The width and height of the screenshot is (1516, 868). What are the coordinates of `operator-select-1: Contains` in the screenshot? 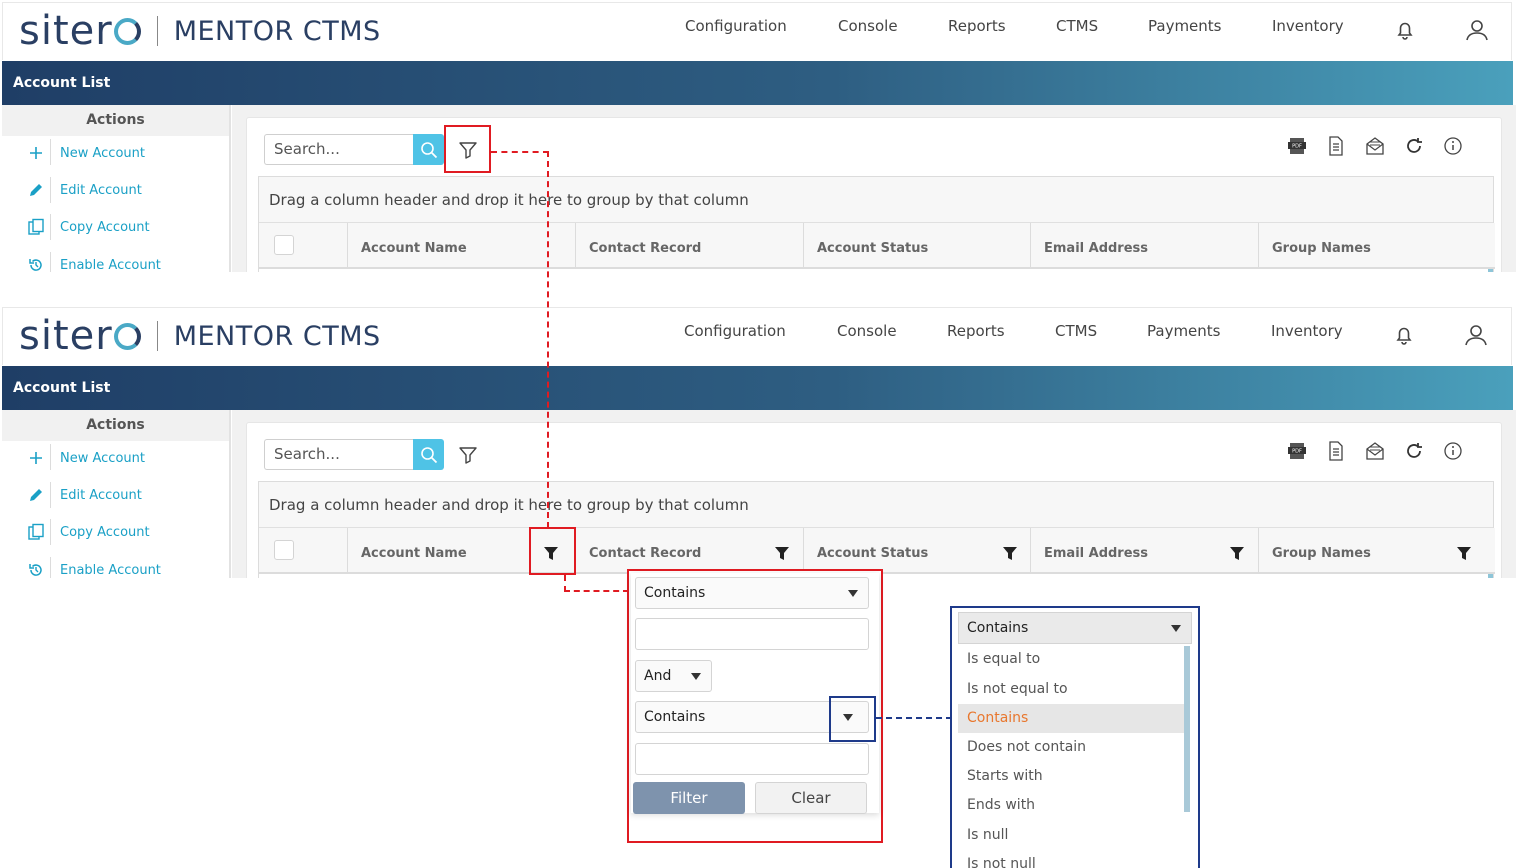 It's located at (752, 593).